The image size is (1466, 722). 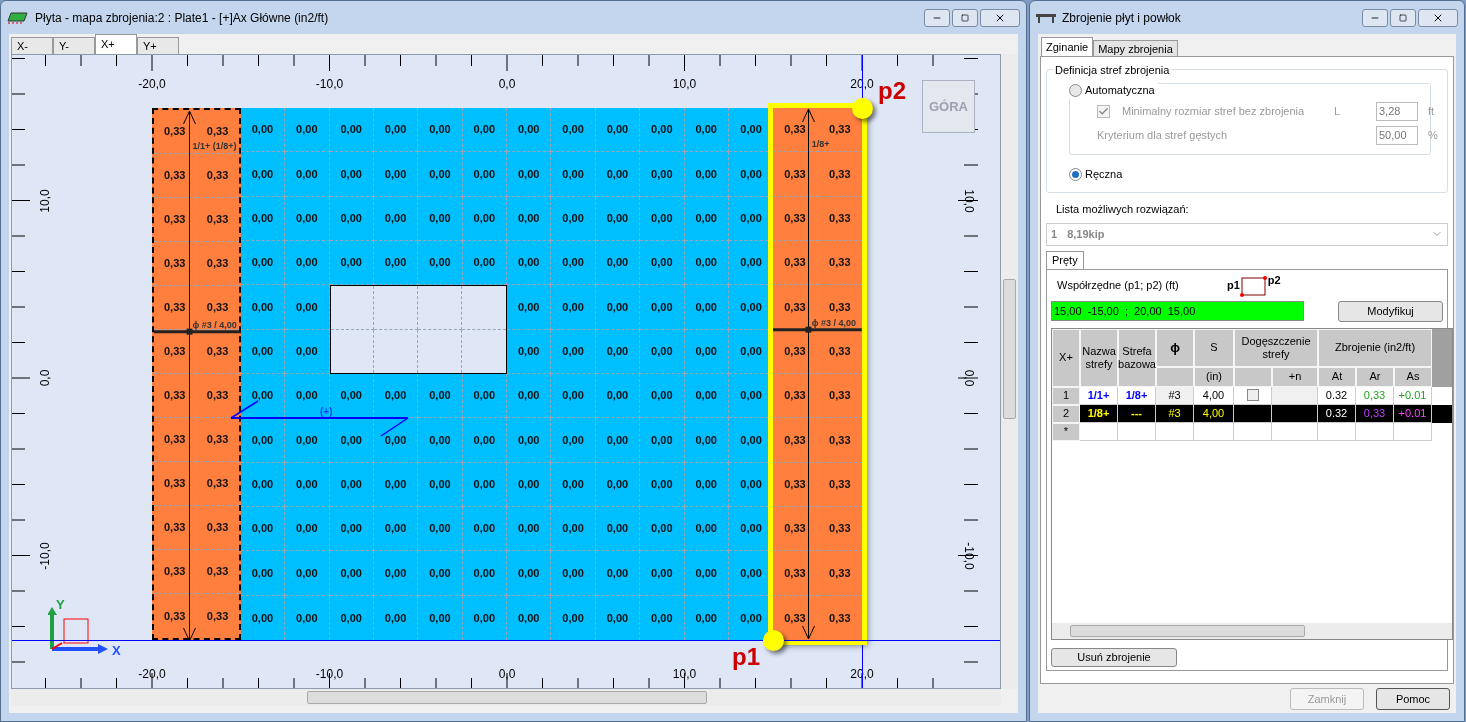 What do you see at coordinates (1247, 234) in the screenshot?
I see `solutions-dropdown: 1 8,19kip` at bounding box center [1247, 234].